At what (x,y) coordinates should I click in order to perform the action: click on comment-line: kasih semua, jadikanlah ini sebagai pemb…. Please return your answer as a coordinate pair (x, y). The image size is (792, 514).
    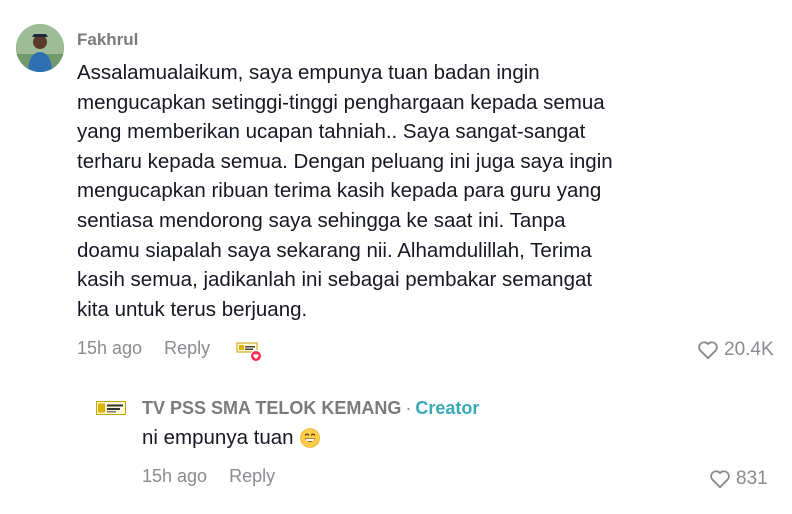
    Looking at the image, I should click on (335, 280).